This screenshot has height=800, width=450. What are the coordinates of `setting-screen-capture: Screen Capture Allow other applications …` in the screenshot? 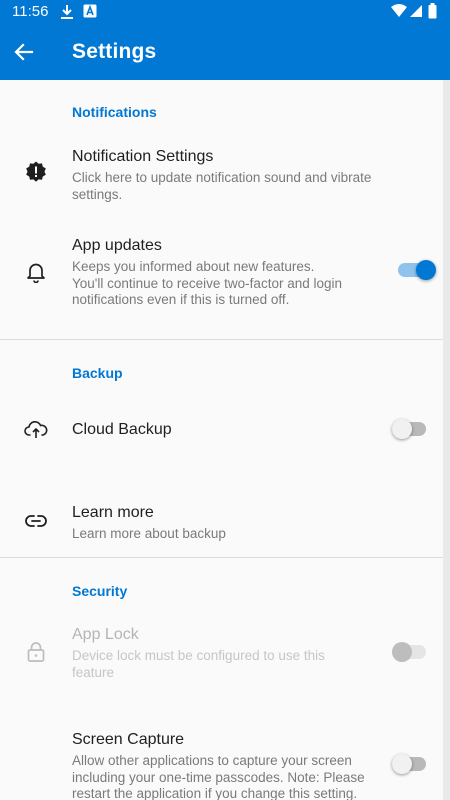 It's located at (221, 764).